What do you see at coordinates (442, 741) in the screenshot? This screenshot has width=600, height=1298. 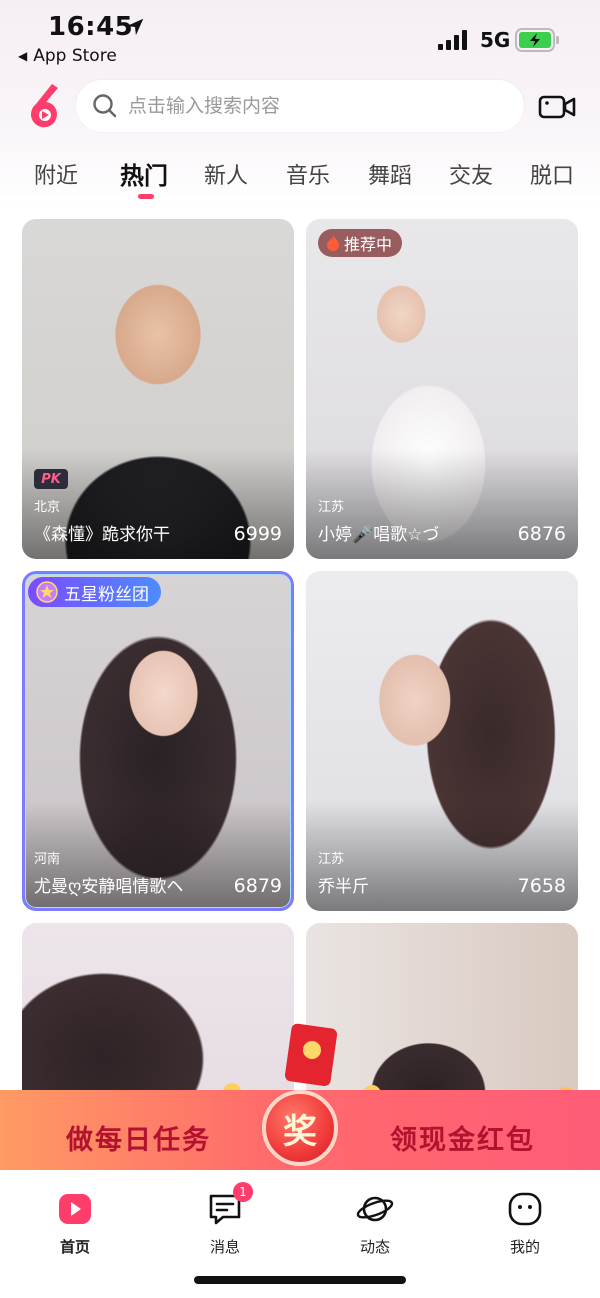 I see `live-room-card: 江苏 乔半斤 7658` at bounding box center [442, 741].